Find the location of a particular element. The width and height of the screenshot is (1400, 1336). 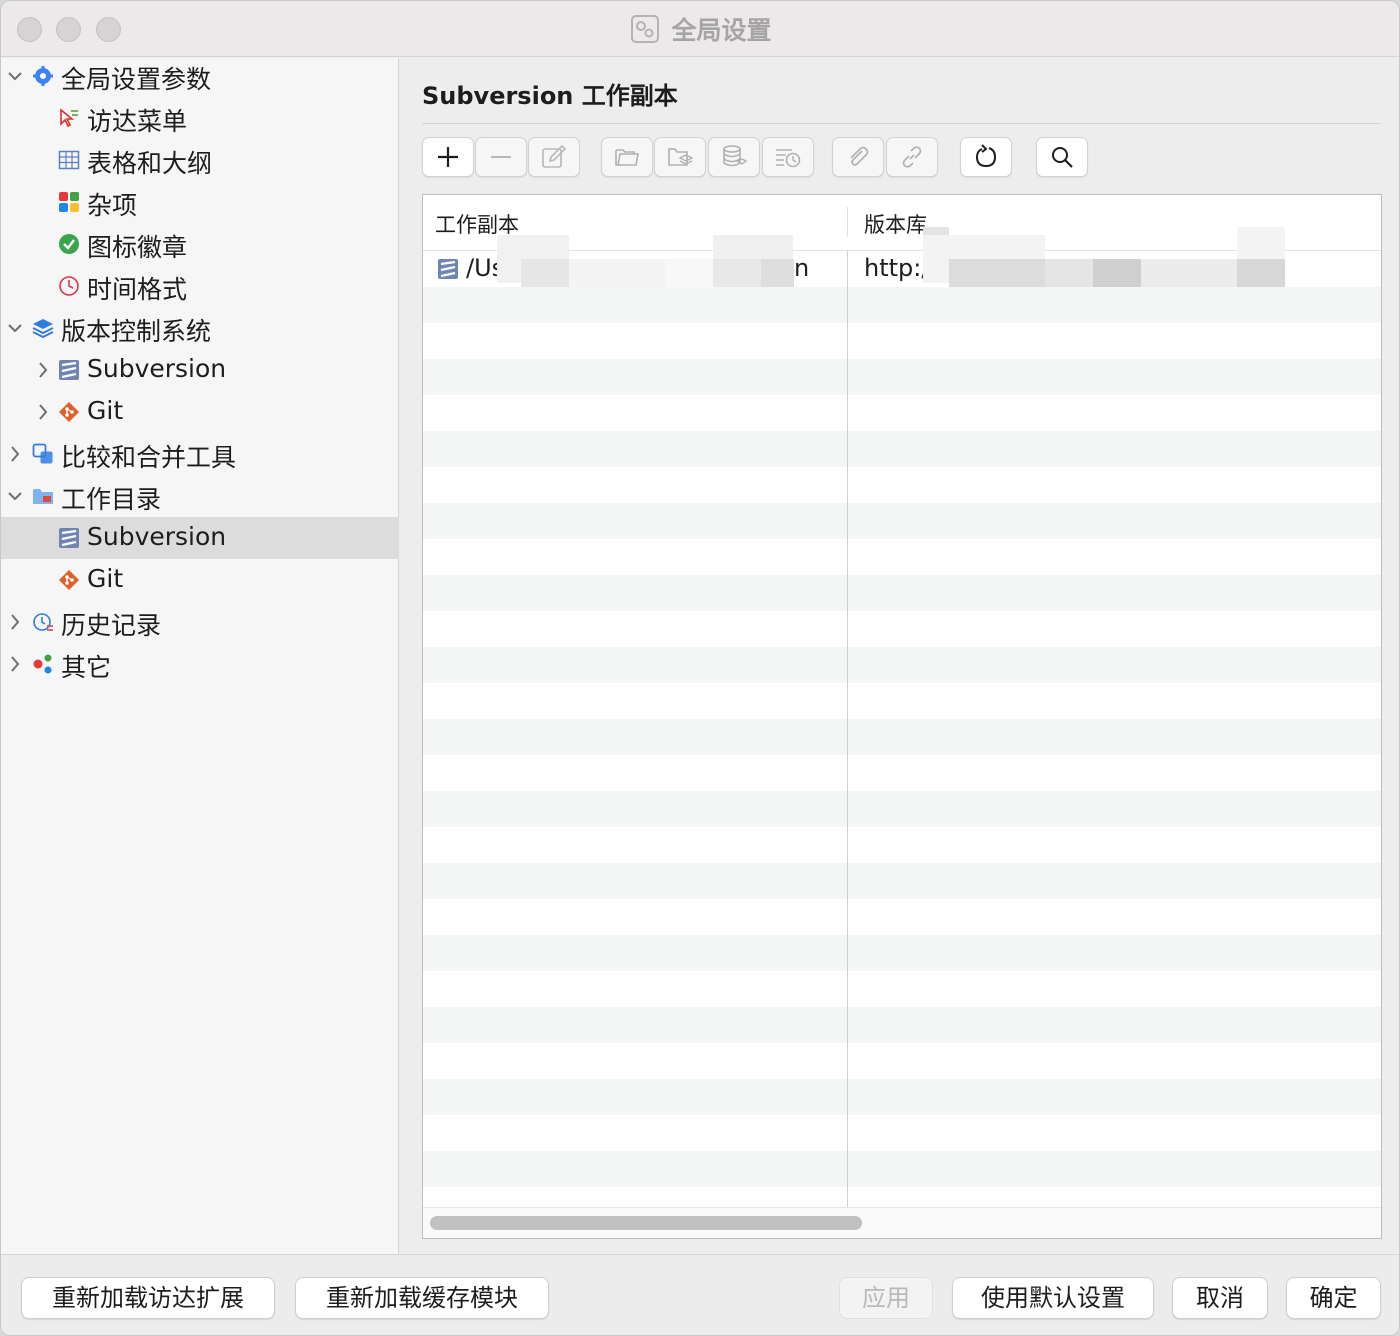

scrollbar-thumb is located at coordinates (646, 1223).